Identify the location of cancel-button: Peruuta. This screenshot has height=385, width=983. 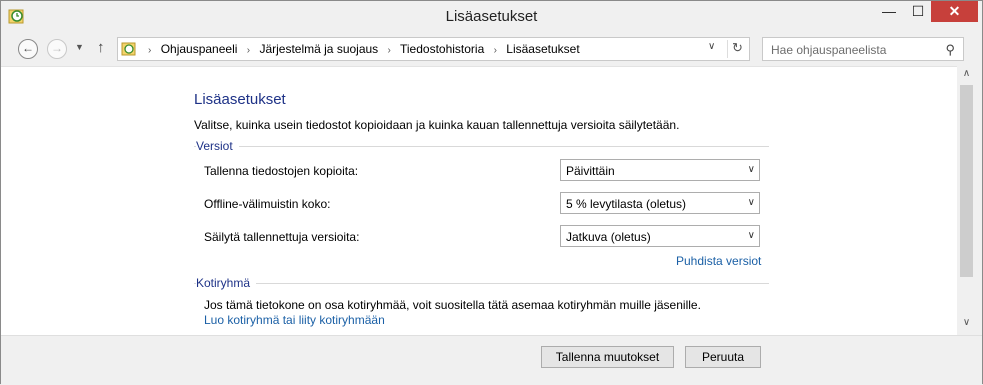
(723, 357).